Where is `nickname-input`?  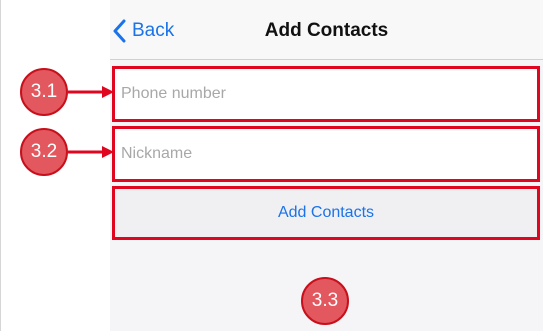 nickname-input is located at coordinates (326, 154).